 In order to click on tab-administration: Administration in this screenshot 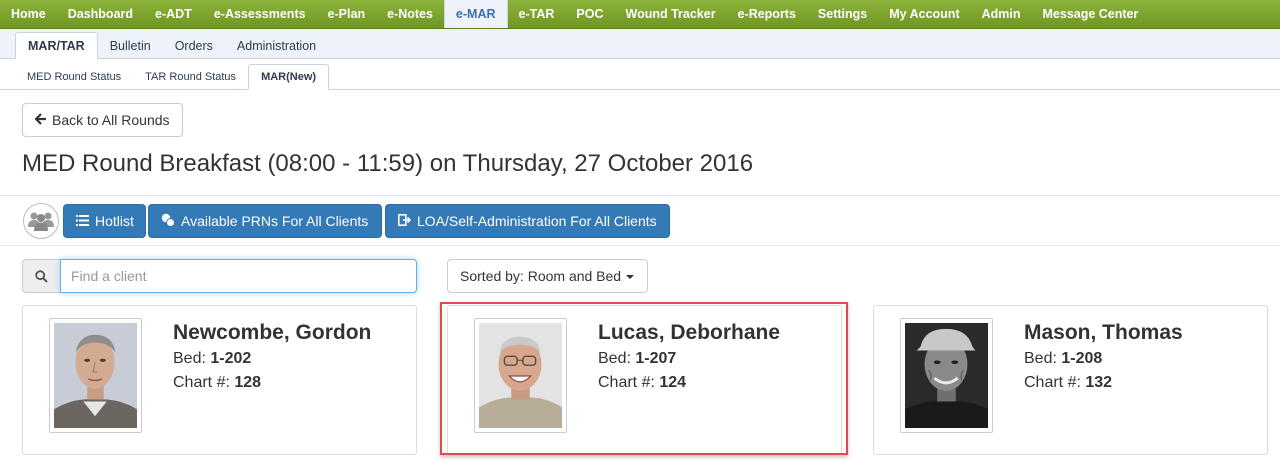, I will do `click(276, 45)`.